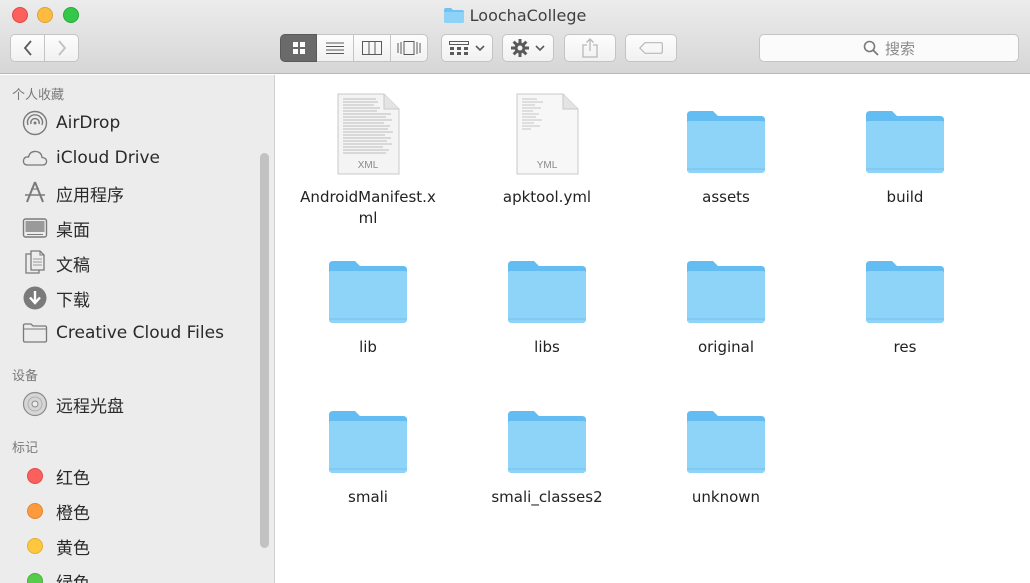 This screenshot has width=1030, height=583. Describe the element at coordinates (123, 333) in the screenshot. I see `sidebar-item-creative-cloud-files: Creative Cloud Files` at that location.